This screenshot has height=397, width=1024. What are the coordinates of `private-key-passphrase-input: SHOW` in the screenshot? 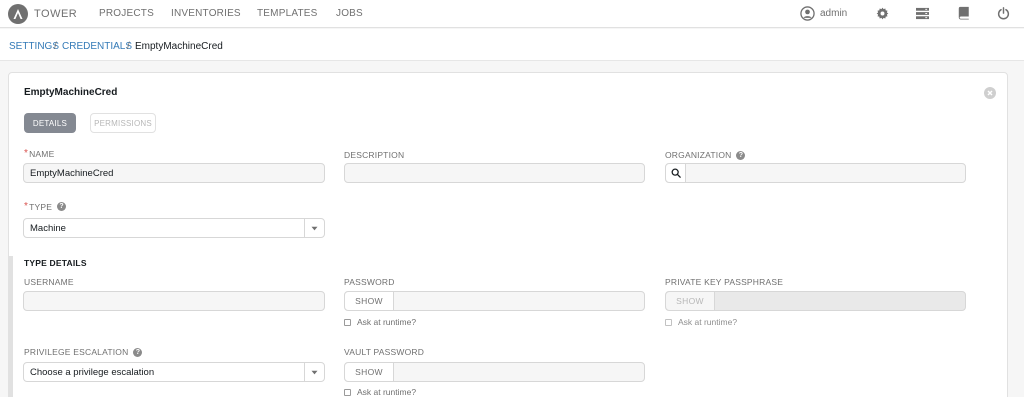 It's located at (815, 301).